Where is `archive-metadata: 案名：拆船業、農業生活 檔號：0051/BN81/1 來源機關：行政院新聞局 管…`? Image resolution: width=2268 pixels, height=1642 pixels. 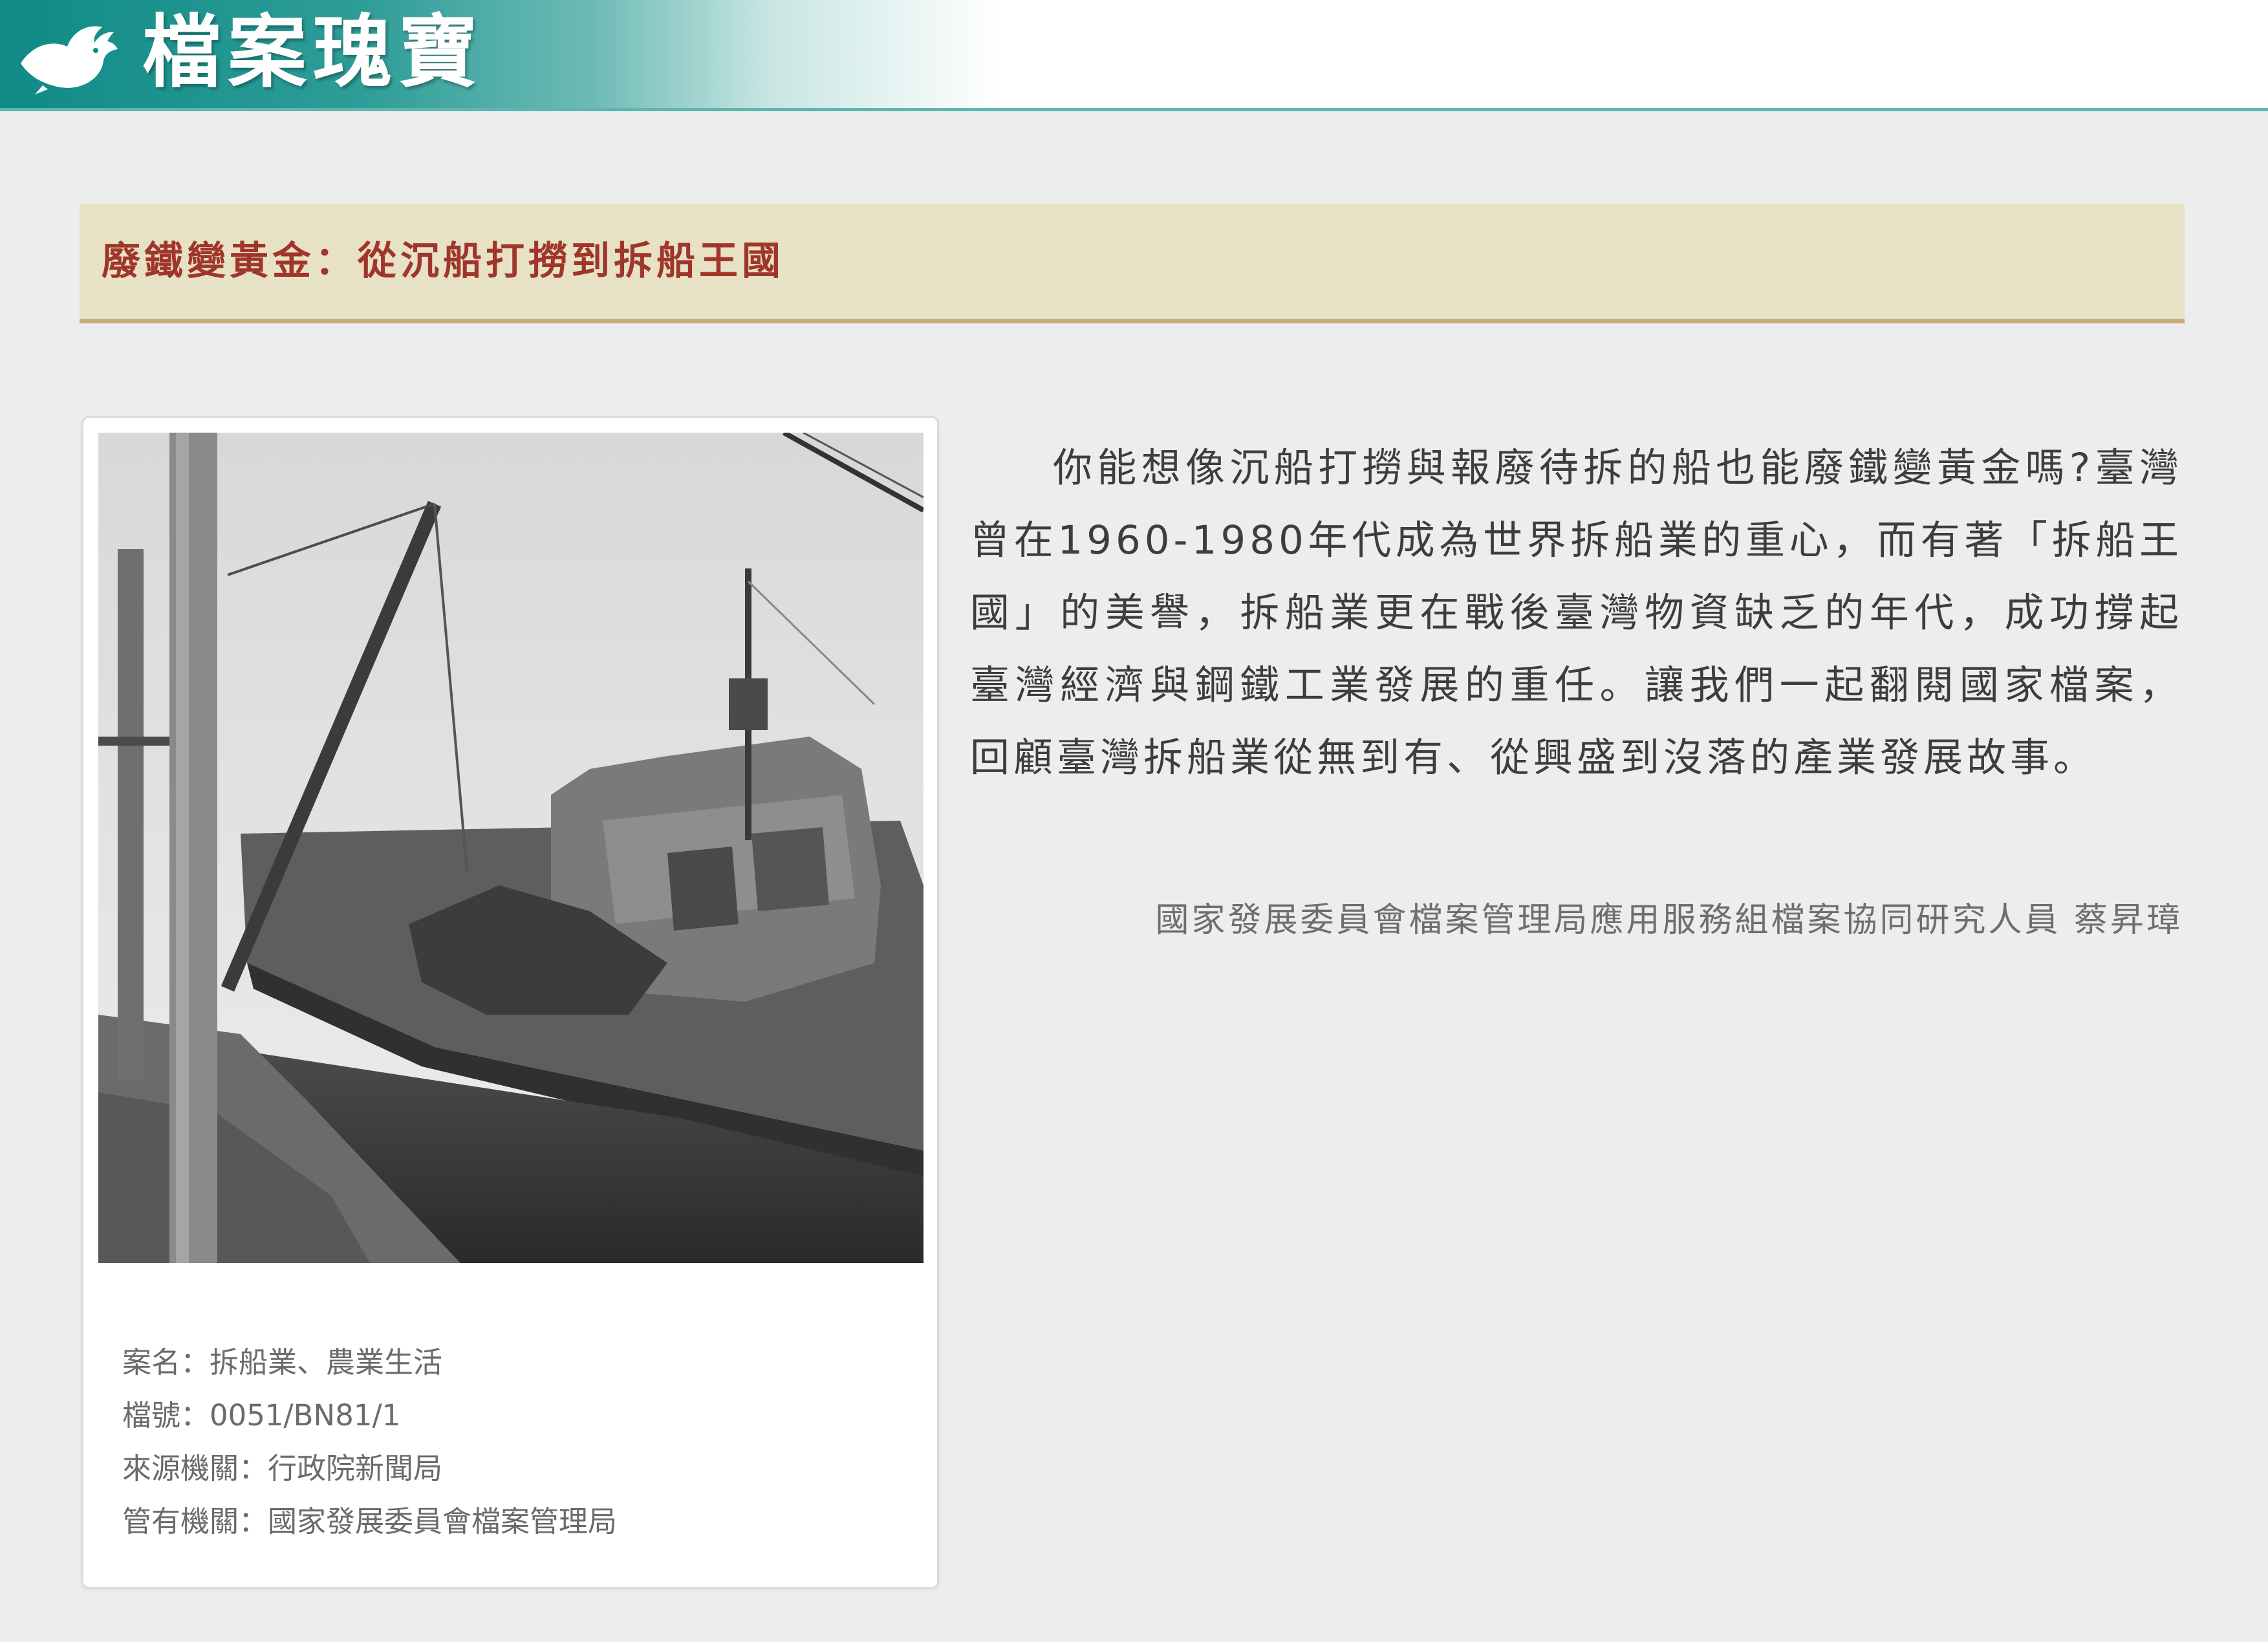
archive-metadata: 案名：拆船業、農業生活 檔號：0051/BN81/1 來源機關：行政院新聞局 管… is located at coordinates (516, 1442).